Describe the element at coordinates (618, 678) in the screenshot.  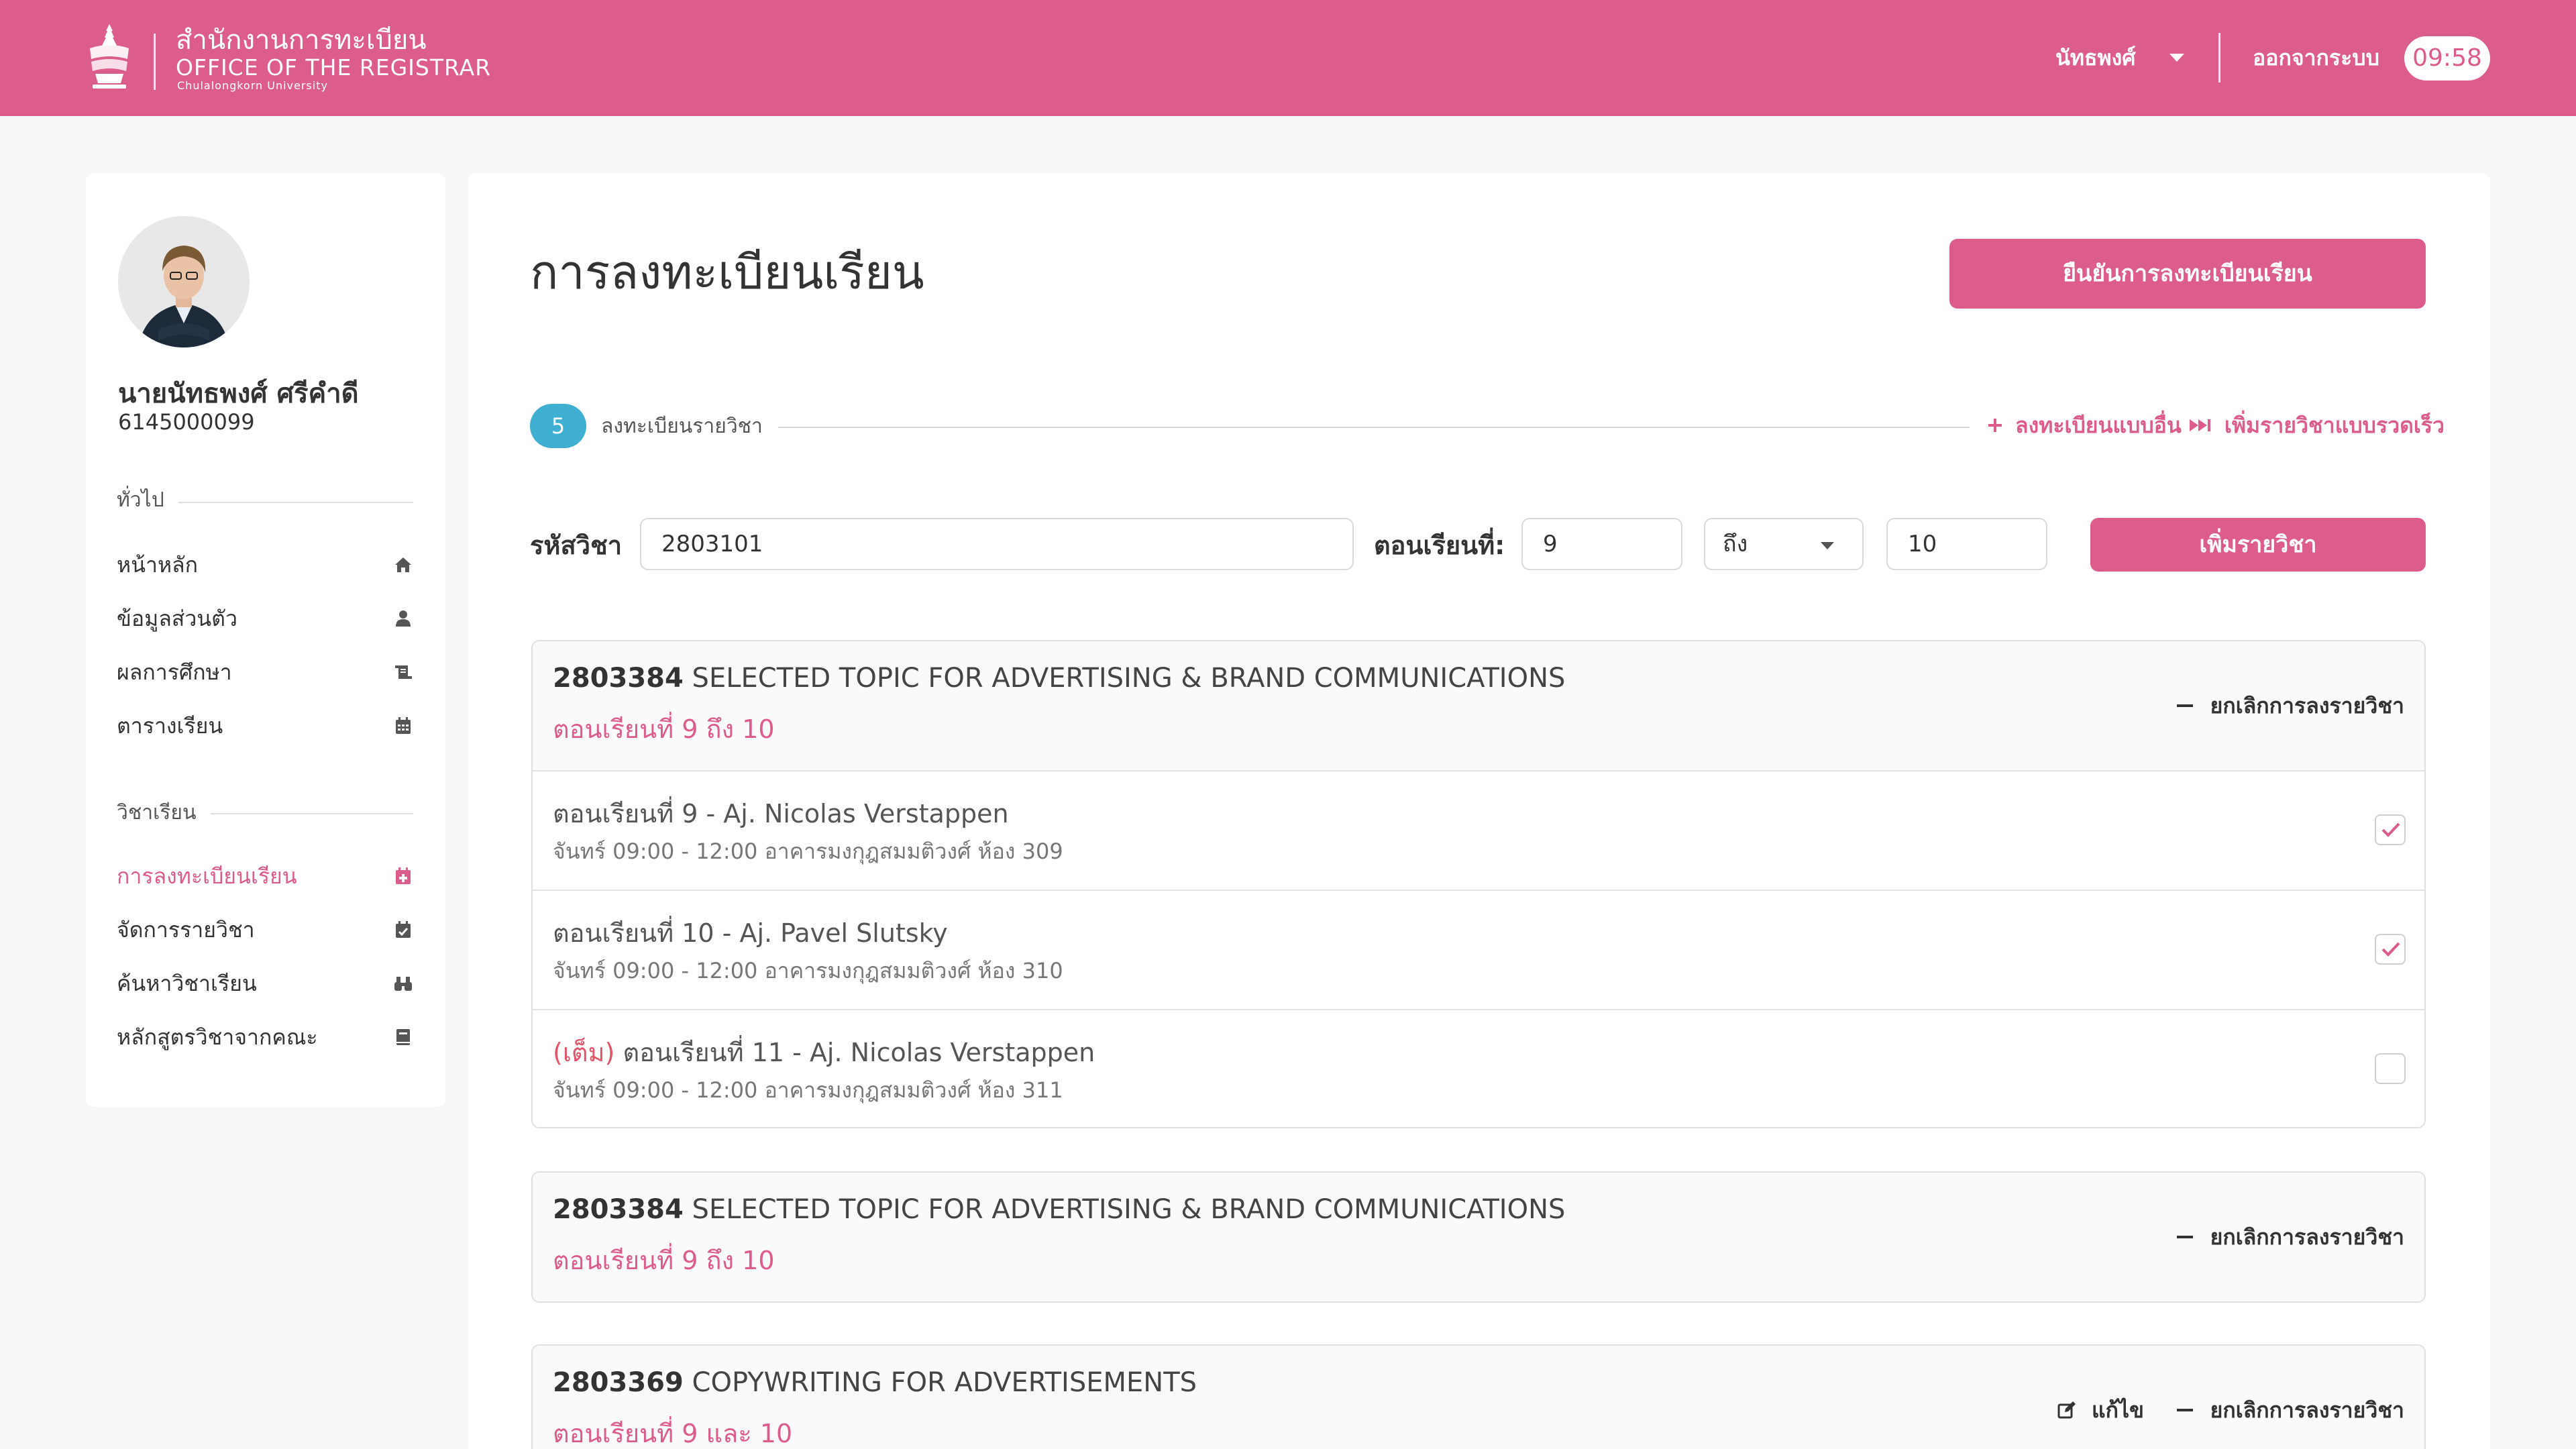
I see `course-code: 2803384` at that location.